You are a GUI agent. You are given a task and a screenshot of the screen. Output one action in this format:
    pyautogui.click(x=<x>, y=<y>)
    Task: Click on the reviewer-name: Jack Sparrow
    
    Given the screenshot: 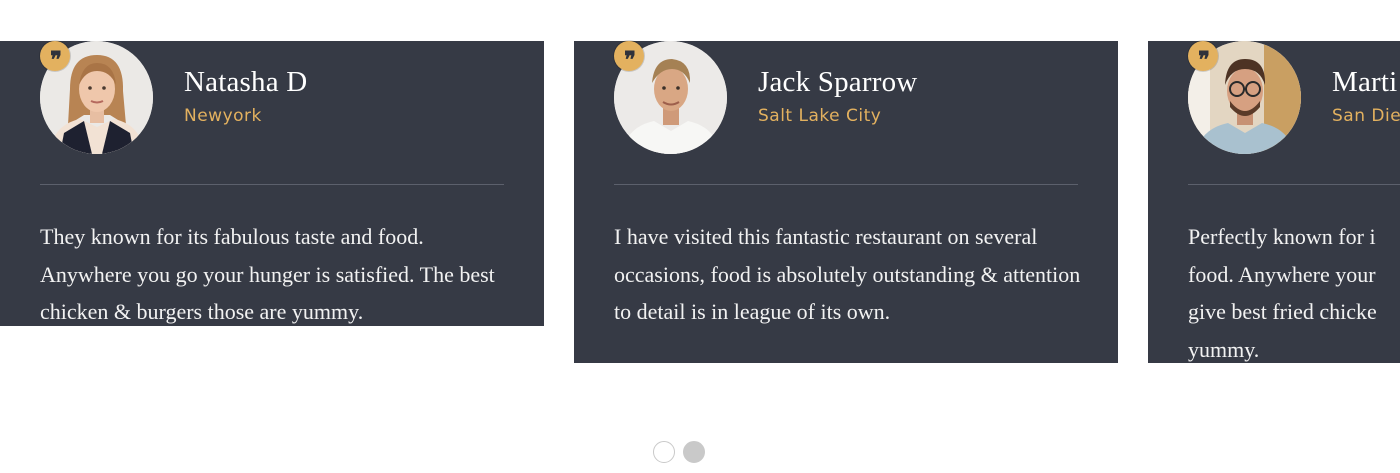 What is the action you would take?
    pyautogui.click(x=838, y=82)
    